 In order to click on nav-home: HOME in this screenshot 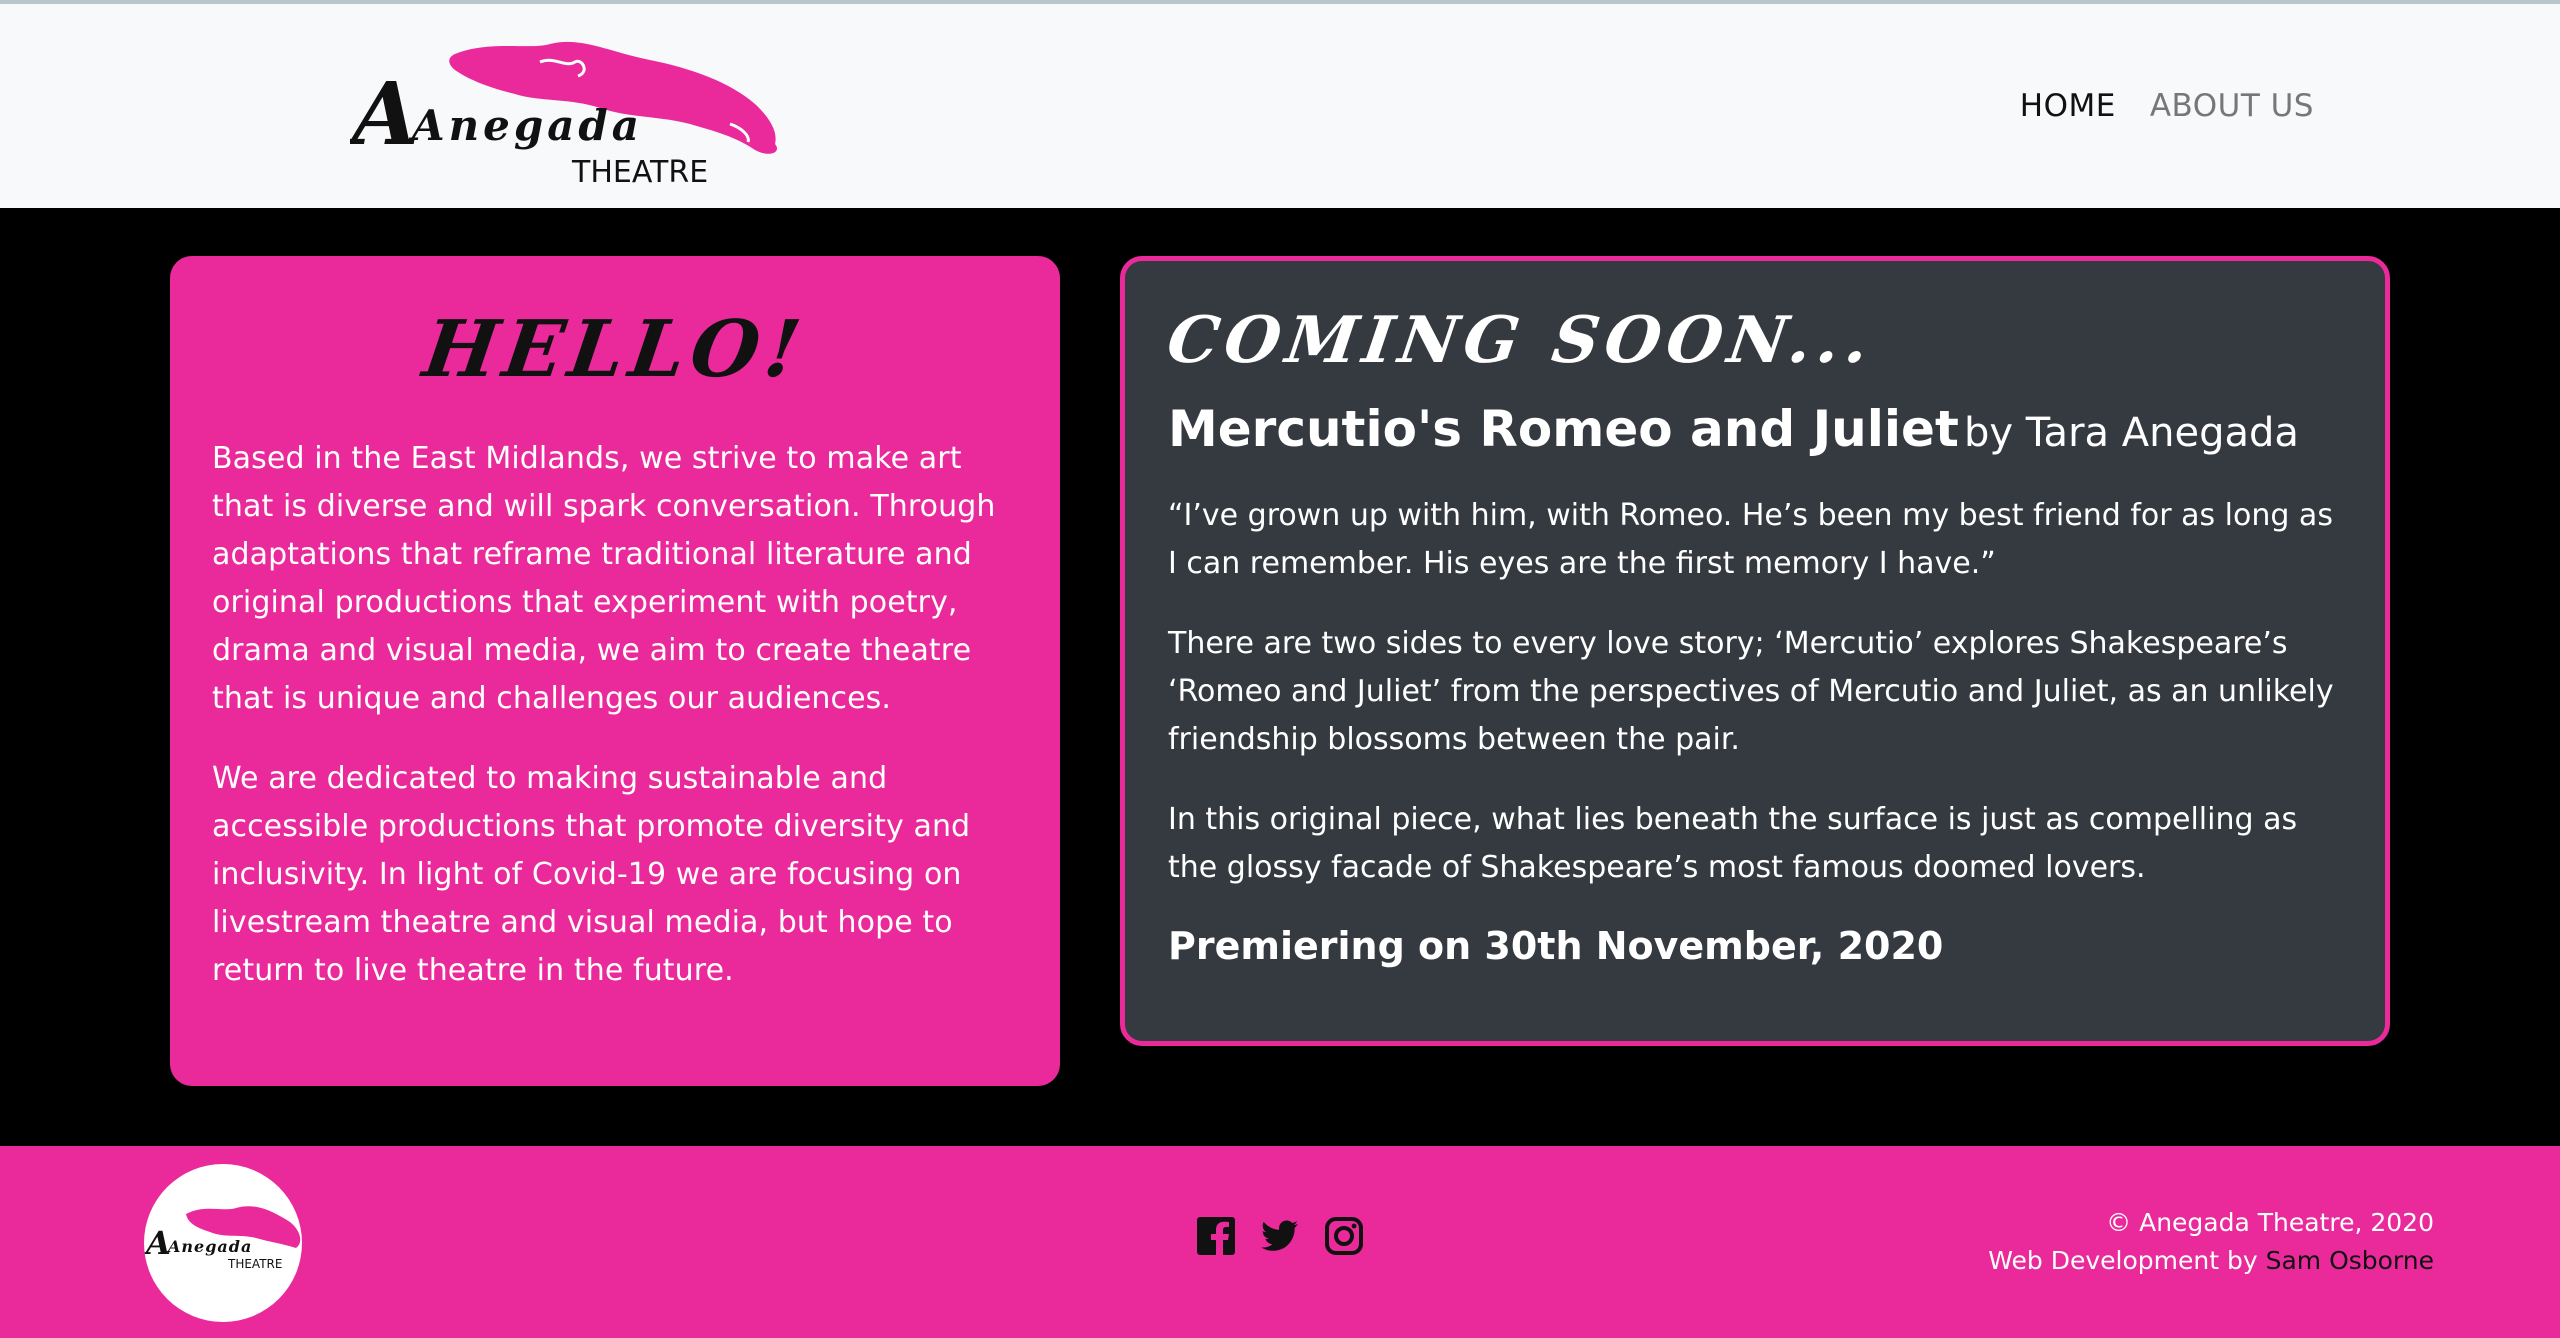, I will do `click(2068, 106)`.